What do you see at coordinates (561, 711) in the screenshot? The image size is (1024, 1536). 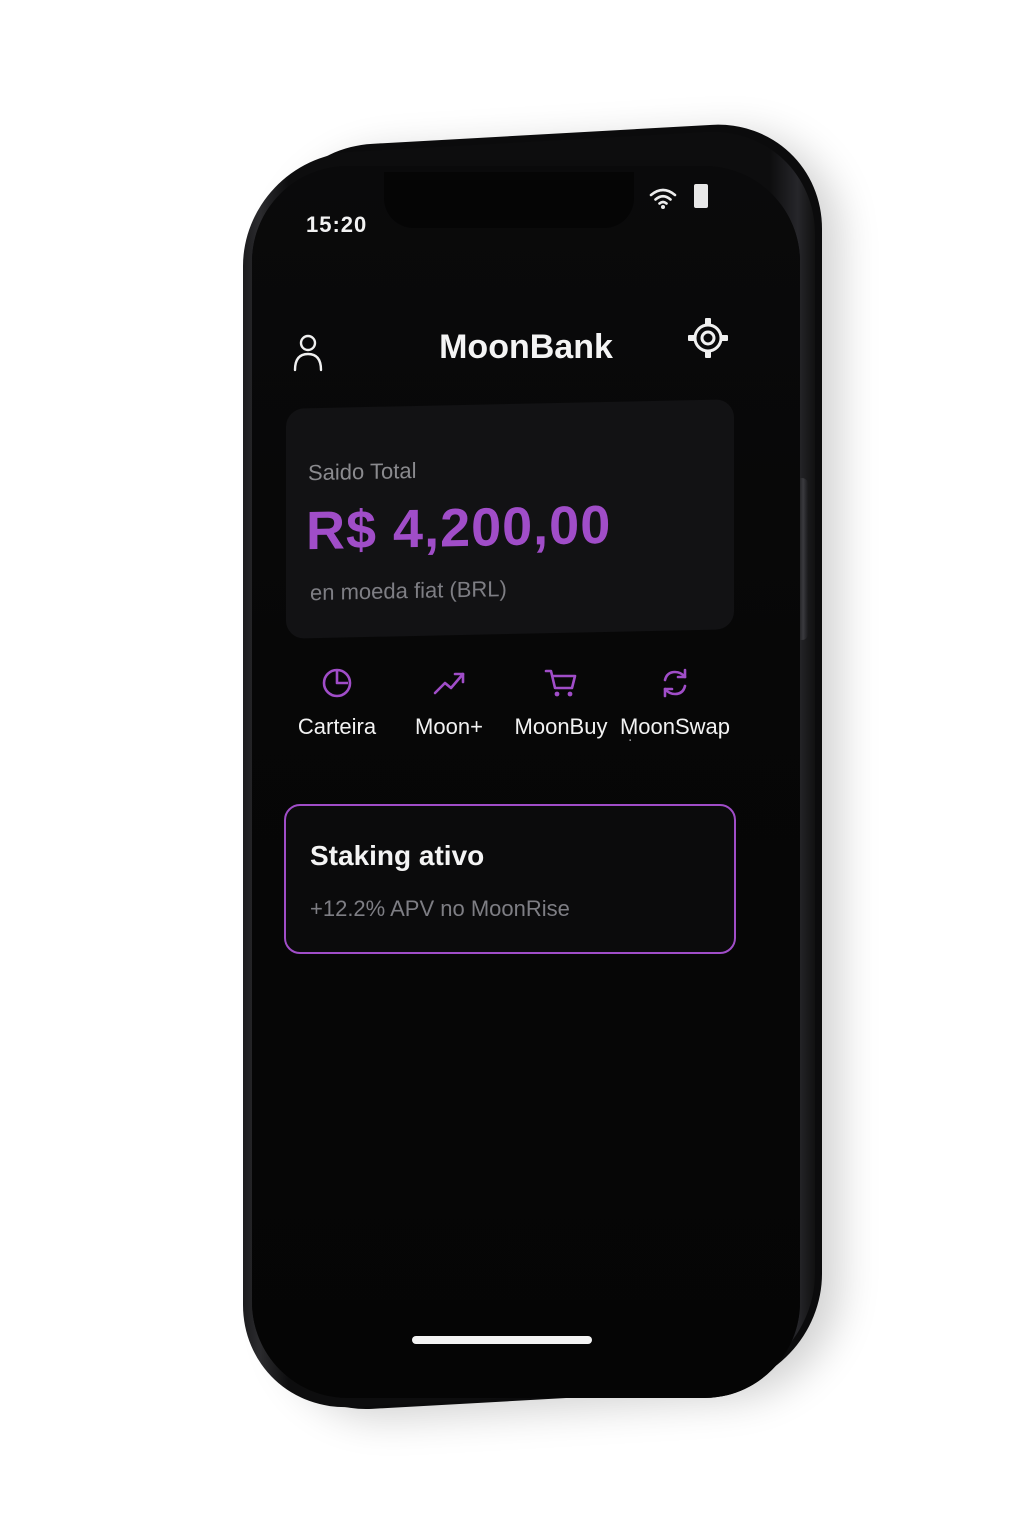 I see `action-moonbuy: MoonBuy` at bounding box center [561, 711].